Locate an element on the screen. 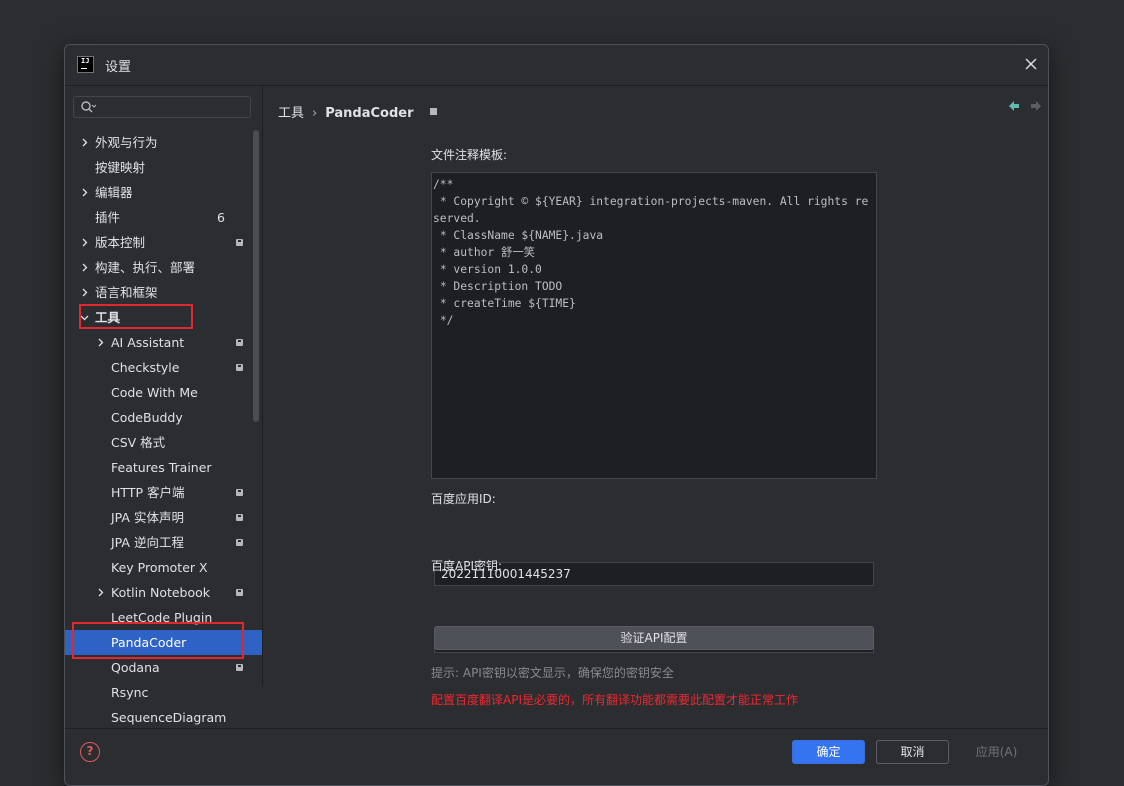  sidebar-item-label: Features Trainer is located at coordinates (161, 467).